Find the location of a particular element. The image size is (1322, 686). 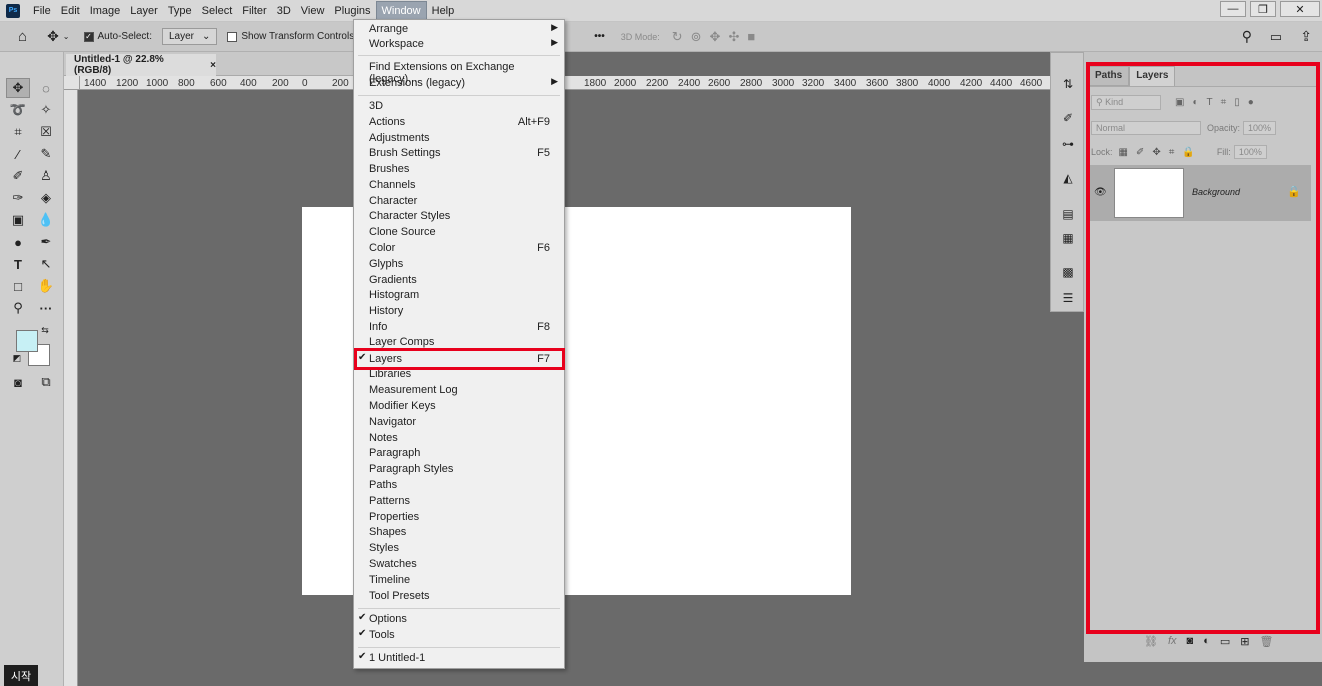

brushes-panel-icon: ✐ is located at coordinates (1068, 118).